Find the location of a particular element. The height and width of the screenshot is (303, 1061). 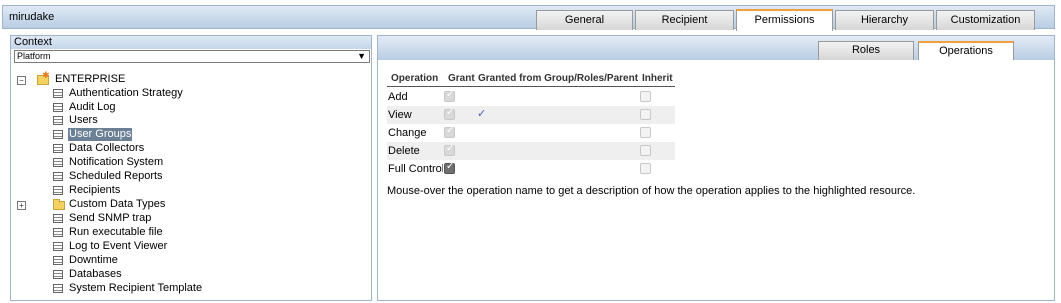

tree-item-label: Log to Event Viewer is located at coordinates (118, 246).